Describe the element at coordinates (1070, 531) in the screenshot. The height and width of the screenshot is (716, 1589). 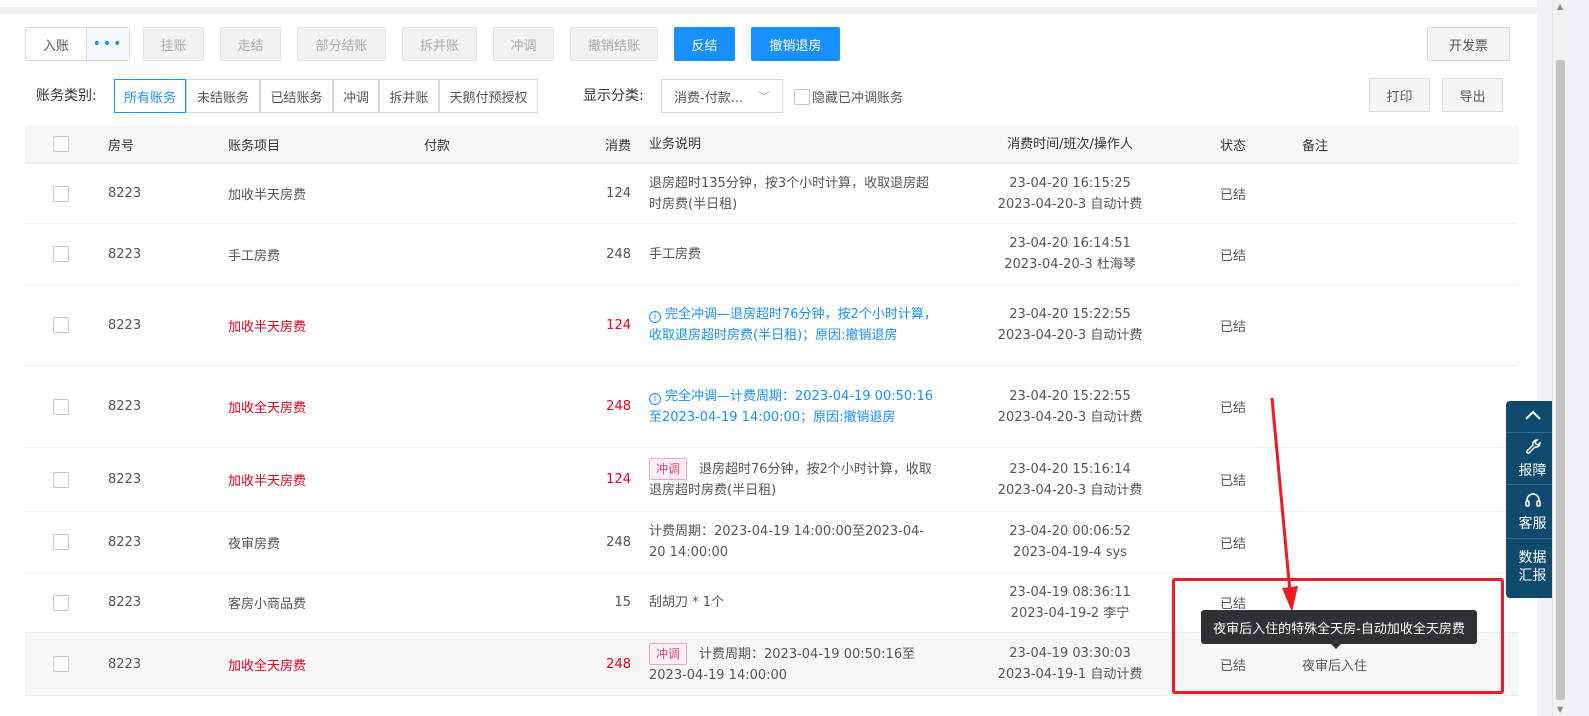
I see `time-line: 23-04-20 00:06:52` at that location.